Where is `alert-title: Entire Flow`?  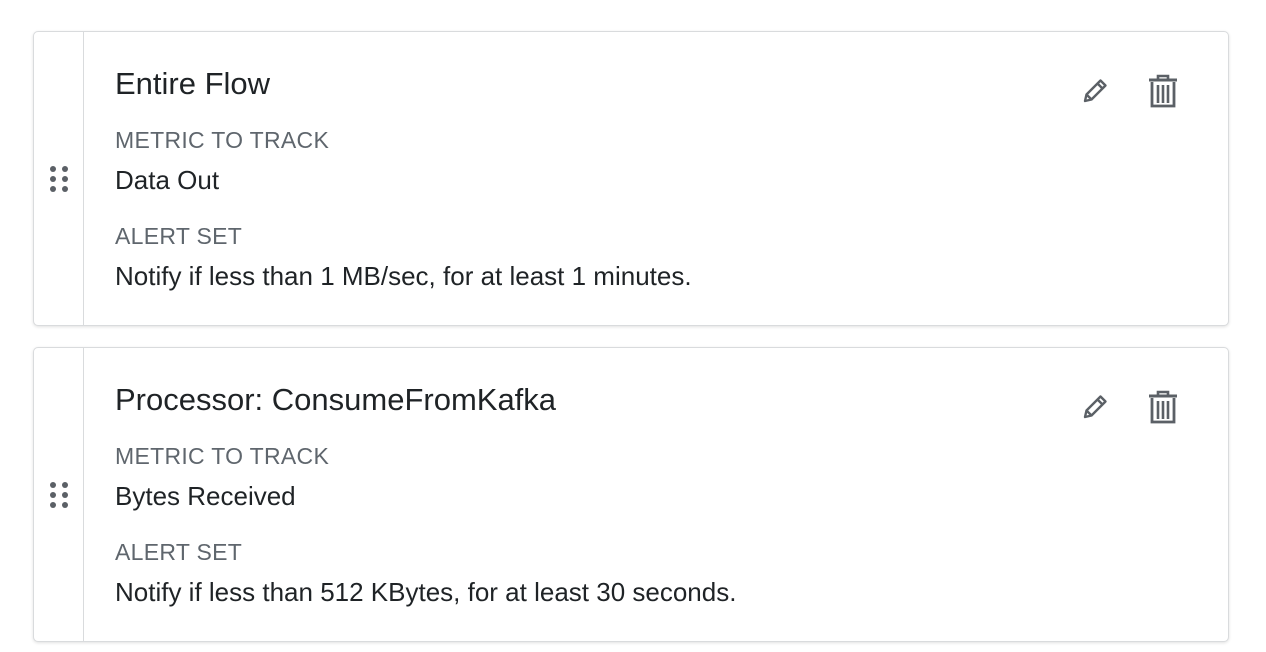
alert-title: Entire Flow is located at coordinates (193, 83).